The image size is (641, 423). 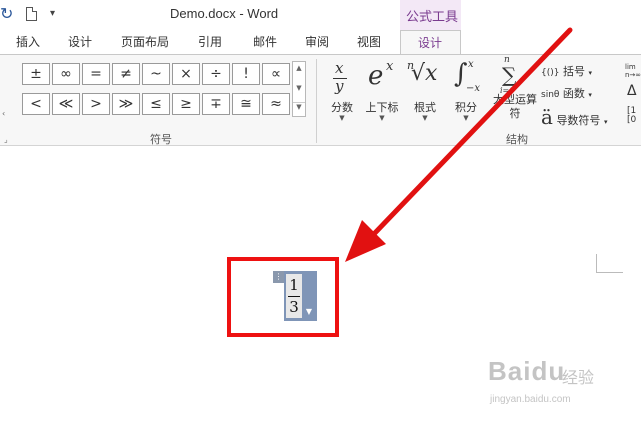 I want to click on tab-equation-design-label: 设计, so click(x=430, y=43).